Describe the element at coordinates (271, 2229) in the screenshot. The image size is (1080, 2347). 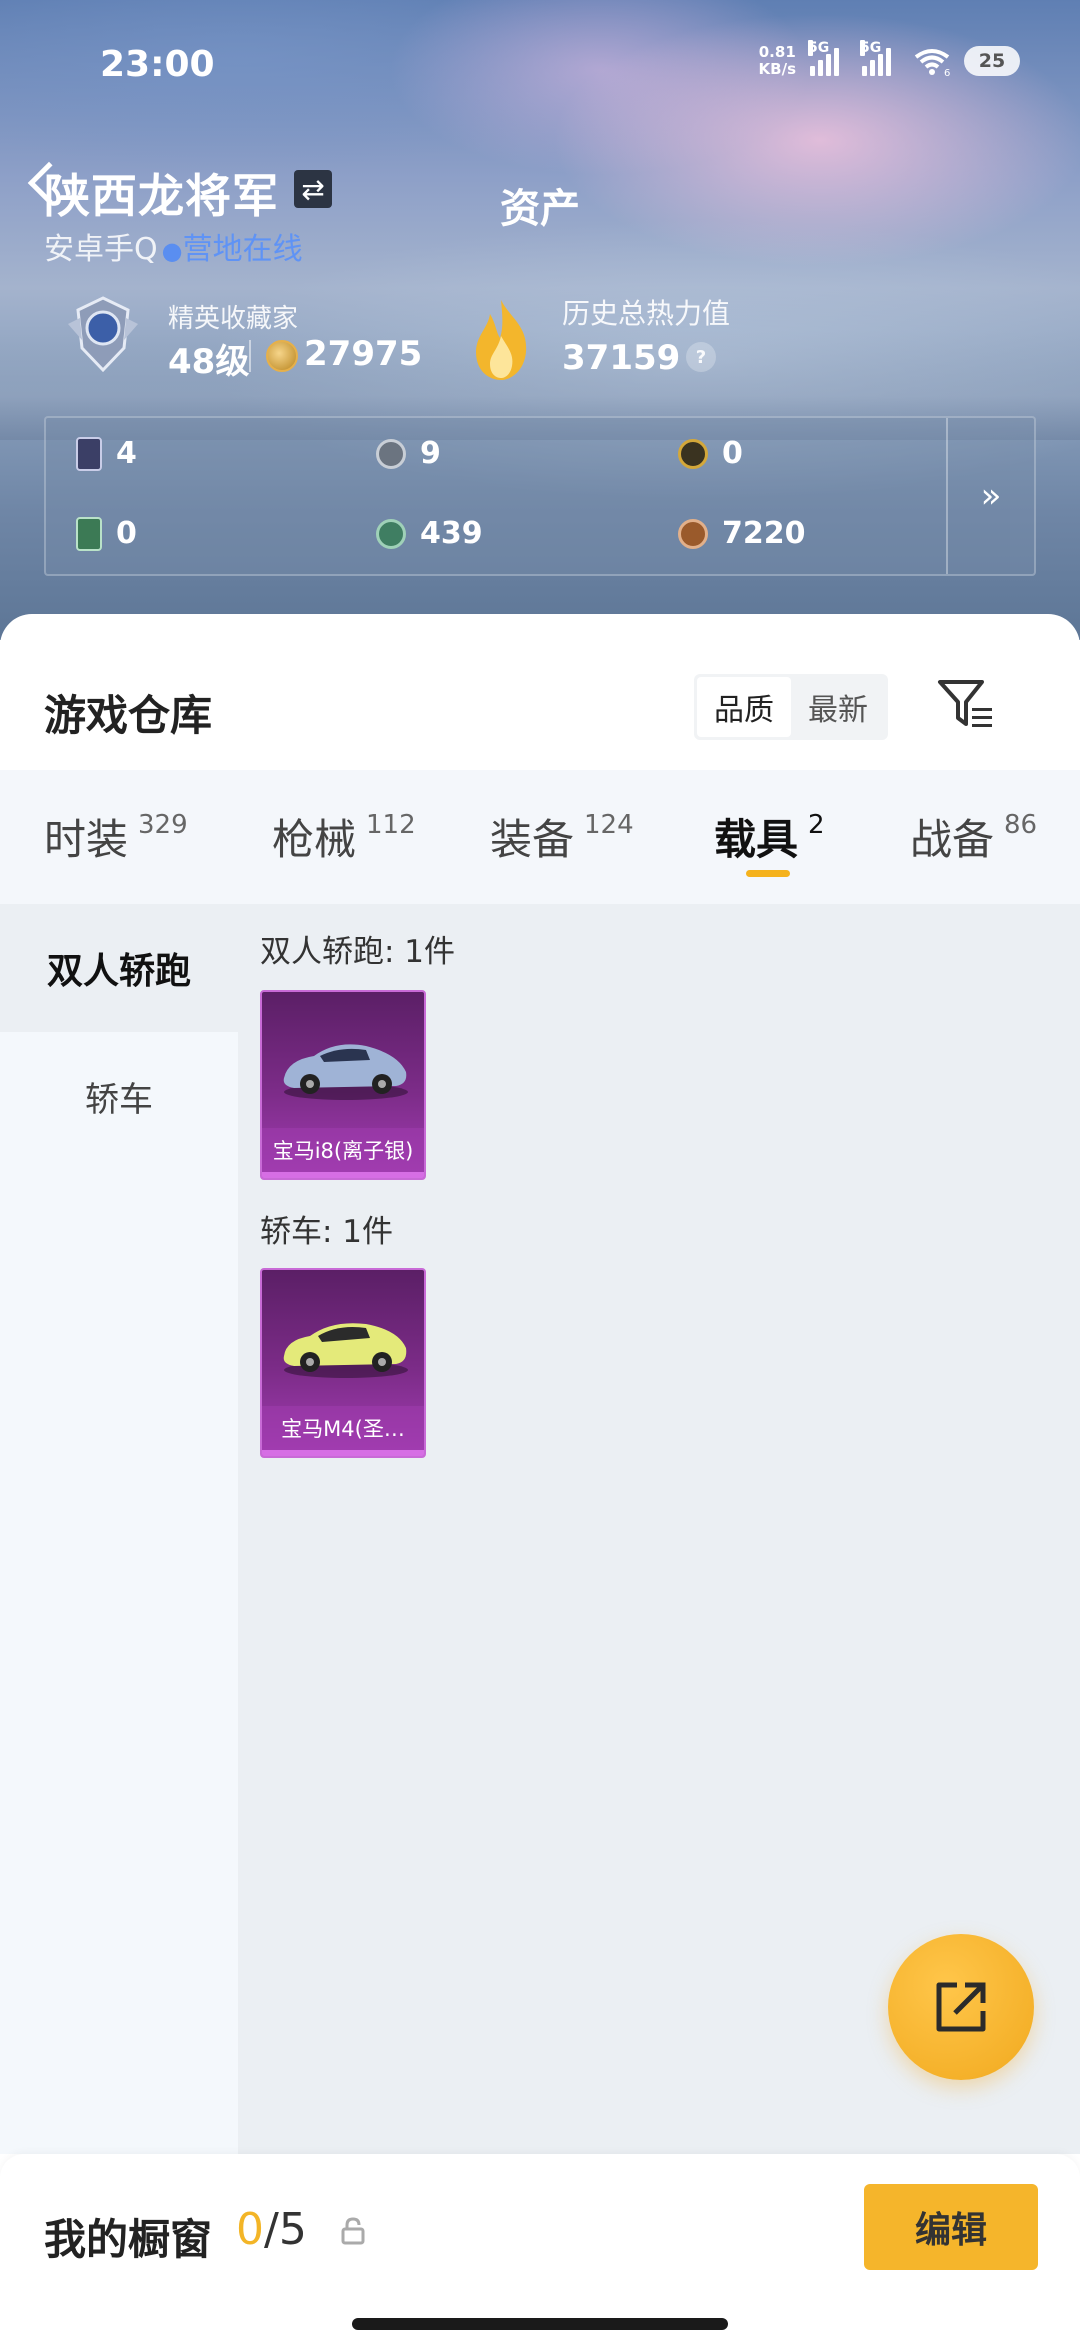
I see `showcase-count: 0/5` at that location.